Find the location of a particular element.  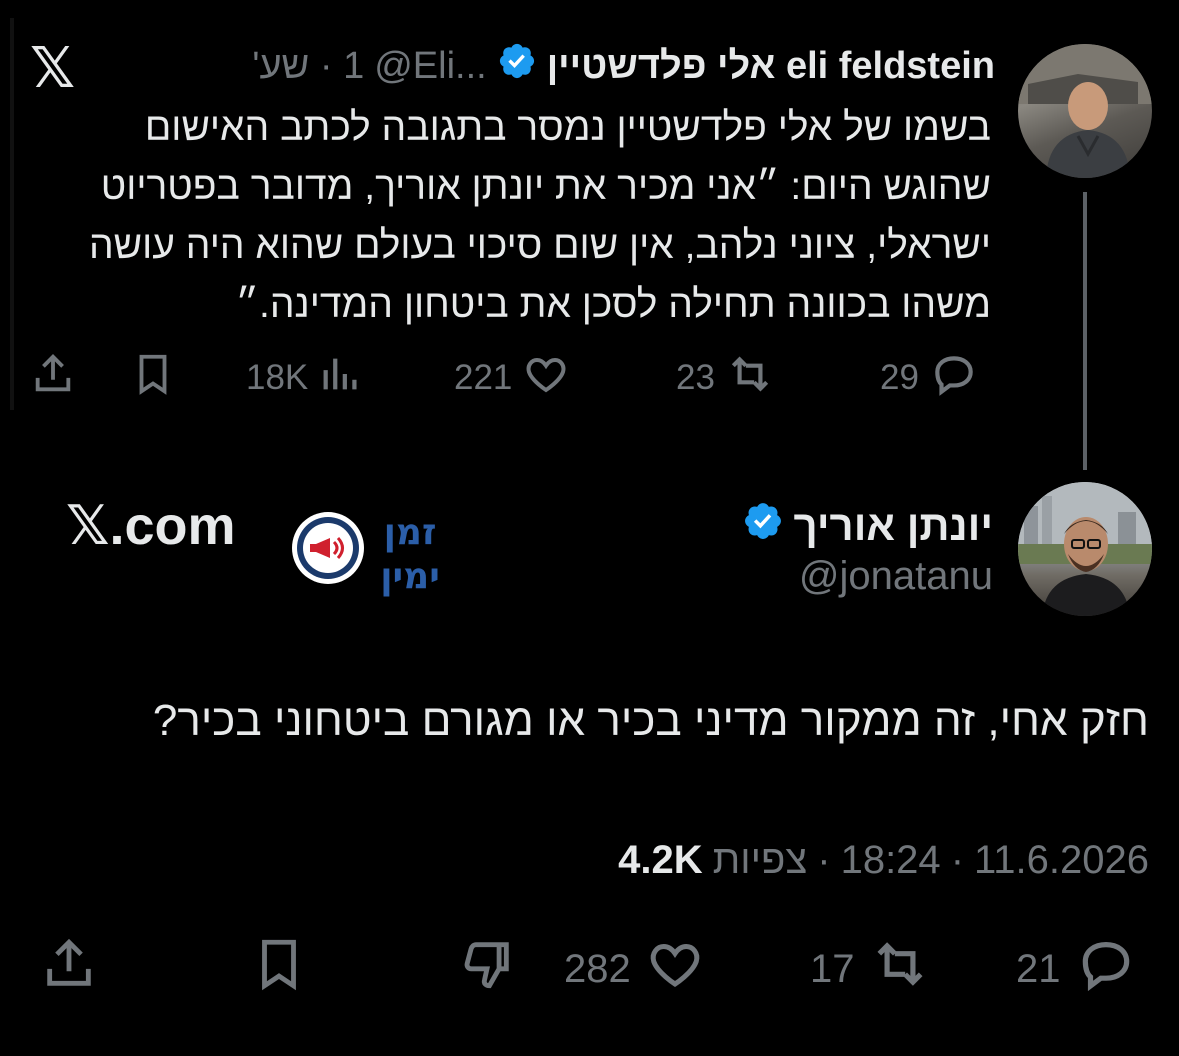

analytics-icon is located at coordinates (341, 378).